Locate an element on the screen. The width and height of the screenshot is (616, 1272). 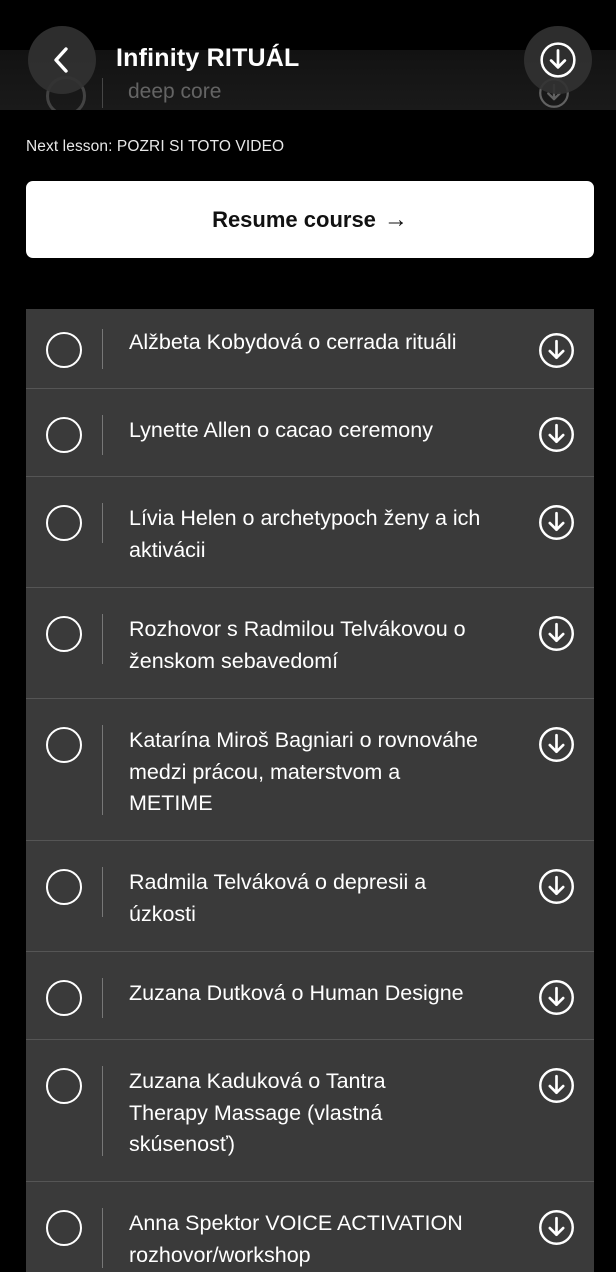
lesson-title: Lynette Allen o cacao ceremony is located at coordinates (281, 430).